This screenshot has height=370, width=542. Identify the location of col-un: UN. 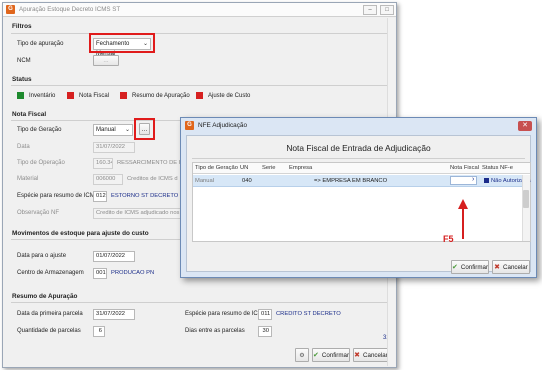
(244, 168).